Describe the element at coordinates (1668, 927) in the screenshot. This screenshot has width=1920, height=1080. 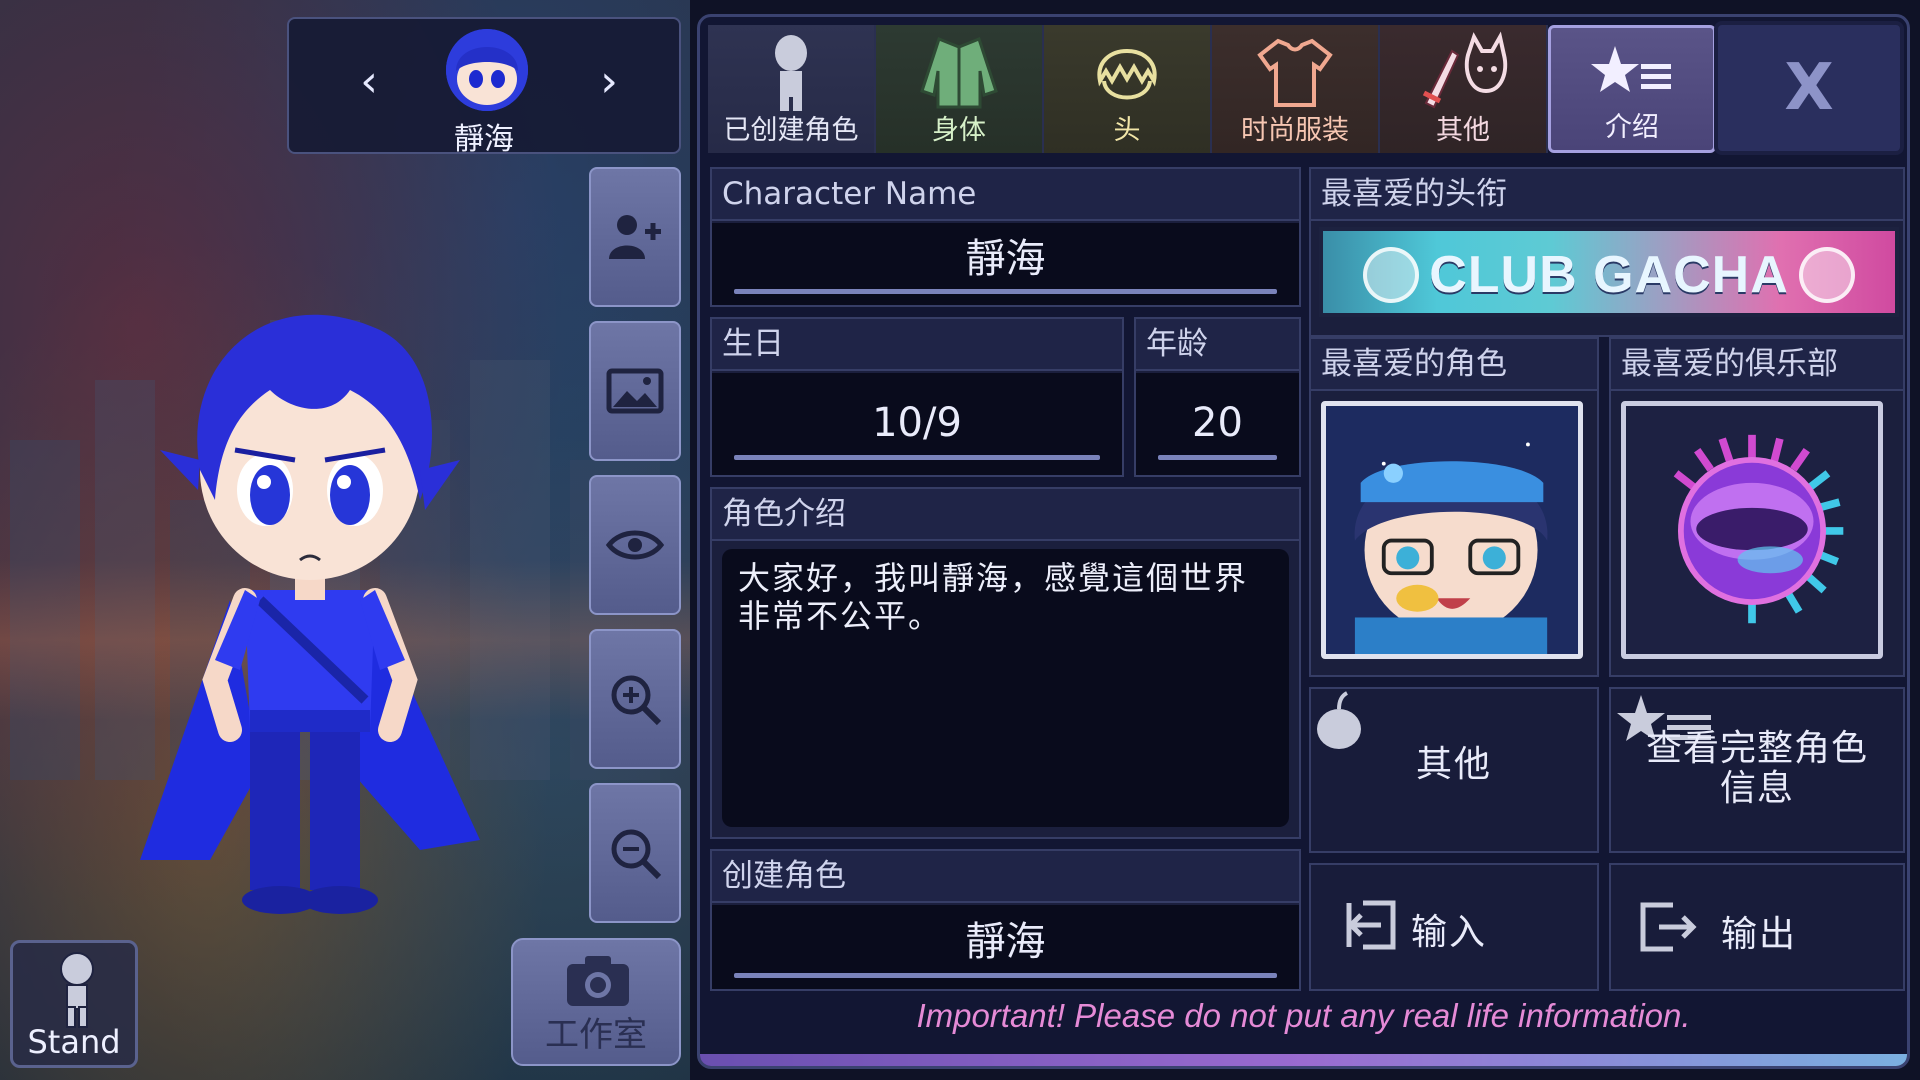
I see `export-icon` at that location.